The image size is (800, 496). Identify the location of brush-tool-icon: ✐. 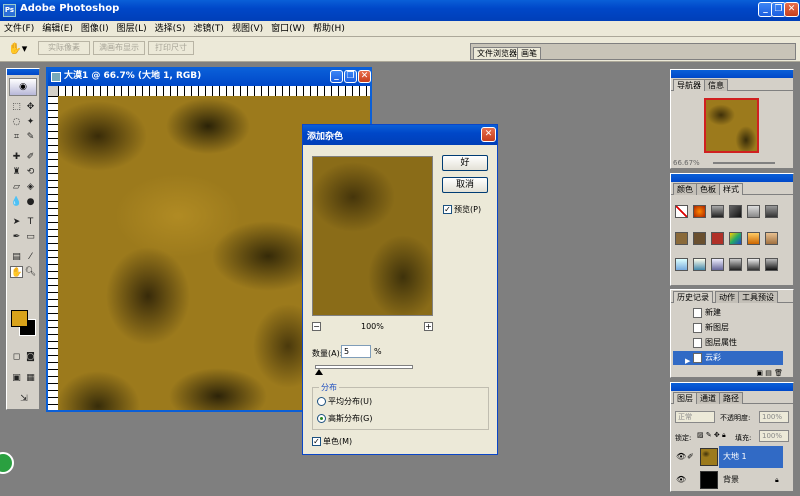
(30, 157).